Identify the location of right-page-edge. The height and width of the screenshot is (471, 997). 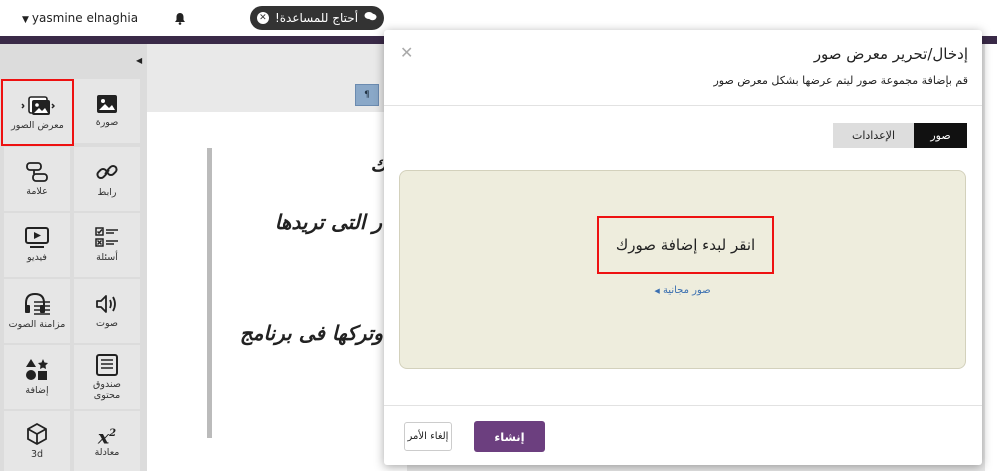
(991, 257).